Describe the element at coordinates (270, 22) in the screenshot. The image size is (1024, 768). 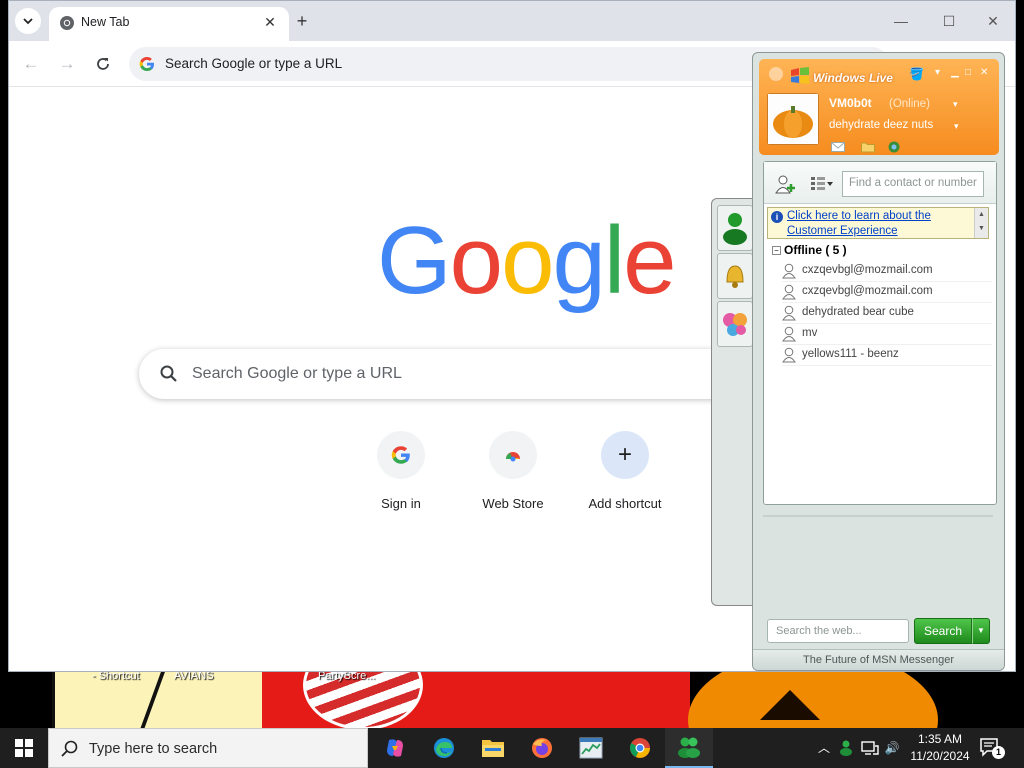
I see `close-tab-icon: ✕` at that location.